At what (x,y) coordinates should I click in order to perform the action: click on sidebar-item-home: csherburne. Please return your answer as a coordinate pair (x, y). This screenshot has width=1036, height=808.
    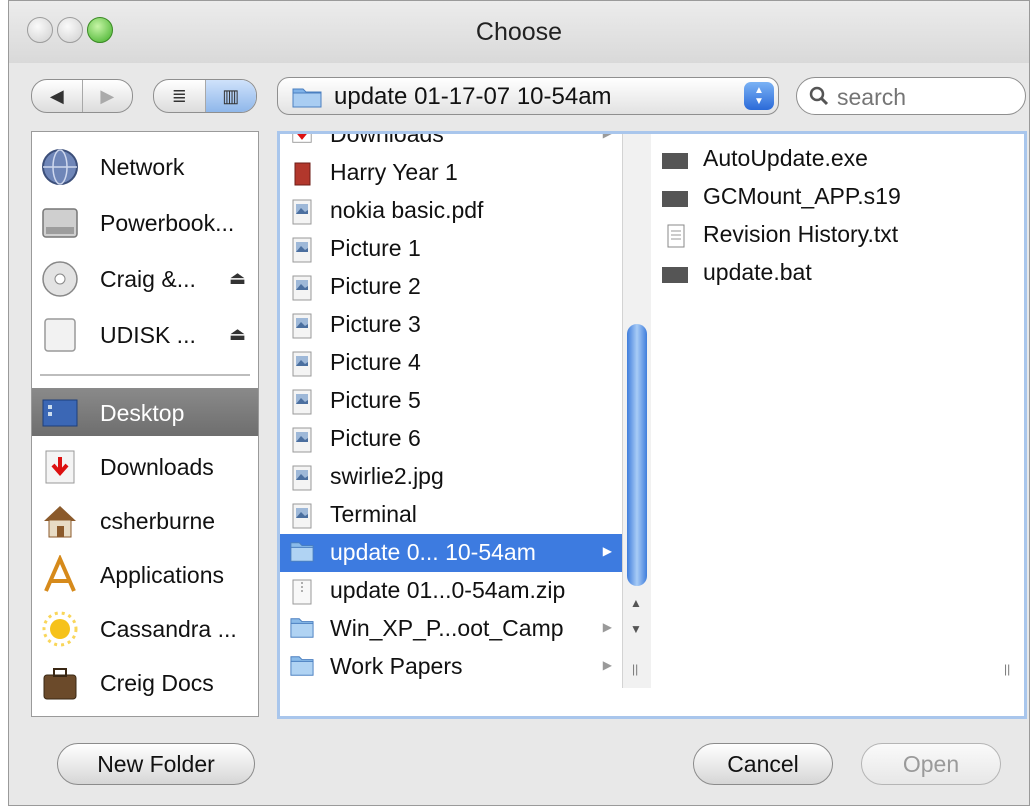
    Looking at the image, I should click on (145, 520).